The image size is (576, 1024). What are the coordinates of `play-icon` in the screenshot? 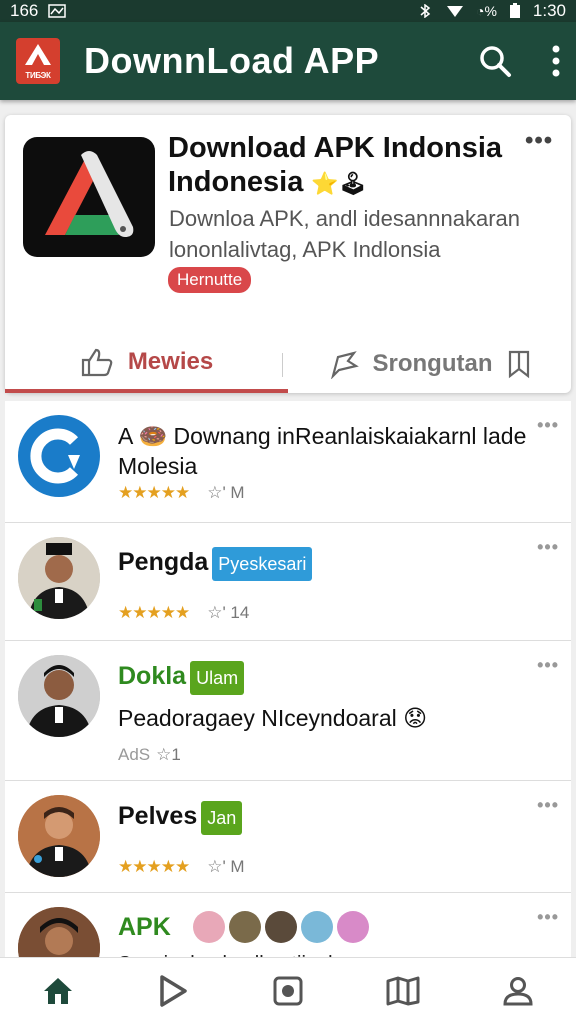 It's located at (173, 991).